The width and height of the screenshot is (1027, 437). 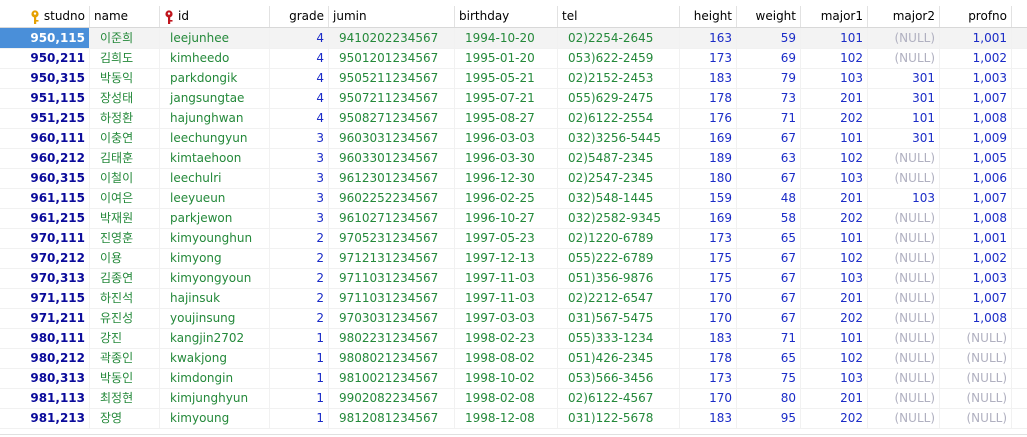 I want to click on cell-jumin: 9808021234567, so click(x=392, y=358).